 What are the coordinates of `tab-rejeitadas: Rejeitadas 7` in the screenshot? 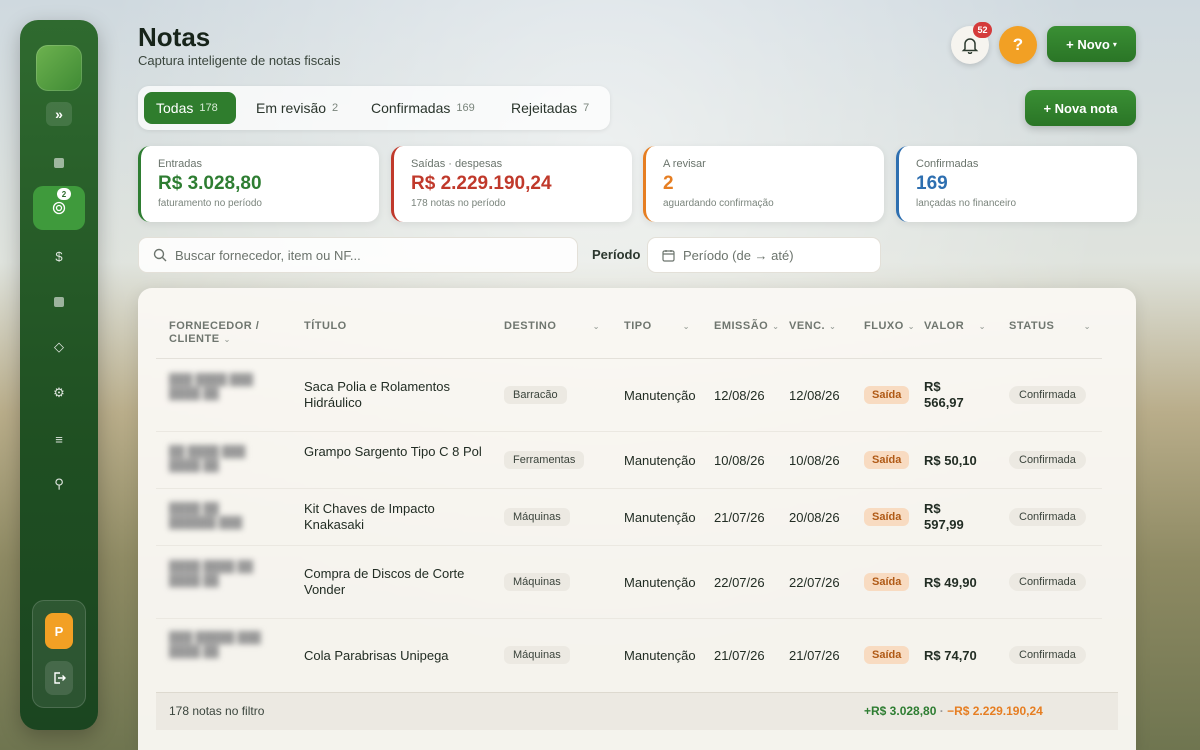 It's located at (550, 108).